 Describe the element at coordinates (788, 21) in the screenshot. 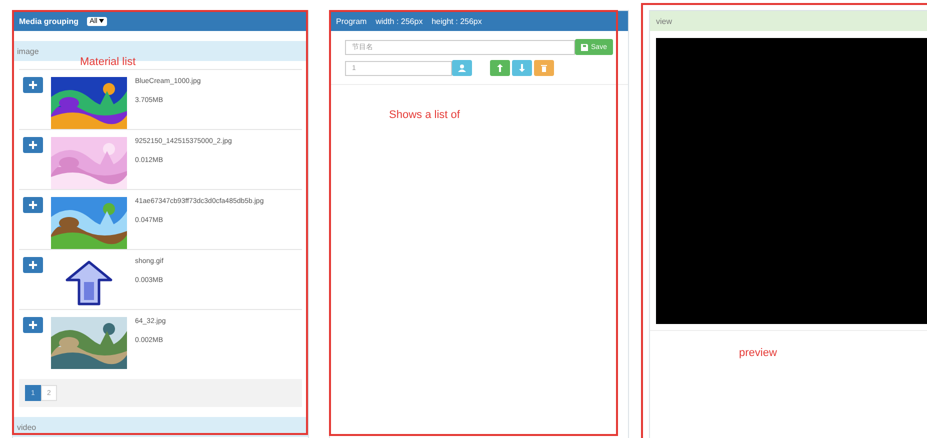

I see `panel-header: view` at that location.